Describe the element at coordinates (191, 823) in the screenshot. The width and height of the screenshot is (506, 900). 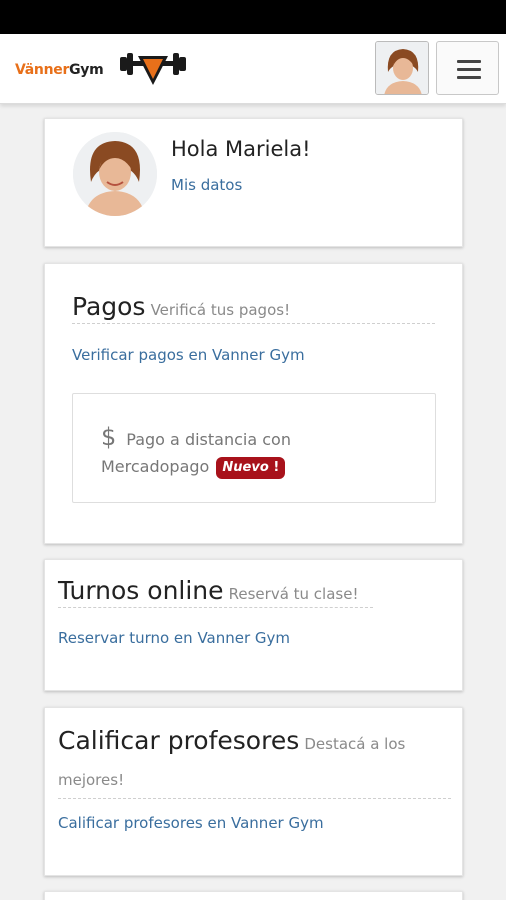
I see `calificar-profesores-link: Calificar profesores en Vanner Gym` at that location.